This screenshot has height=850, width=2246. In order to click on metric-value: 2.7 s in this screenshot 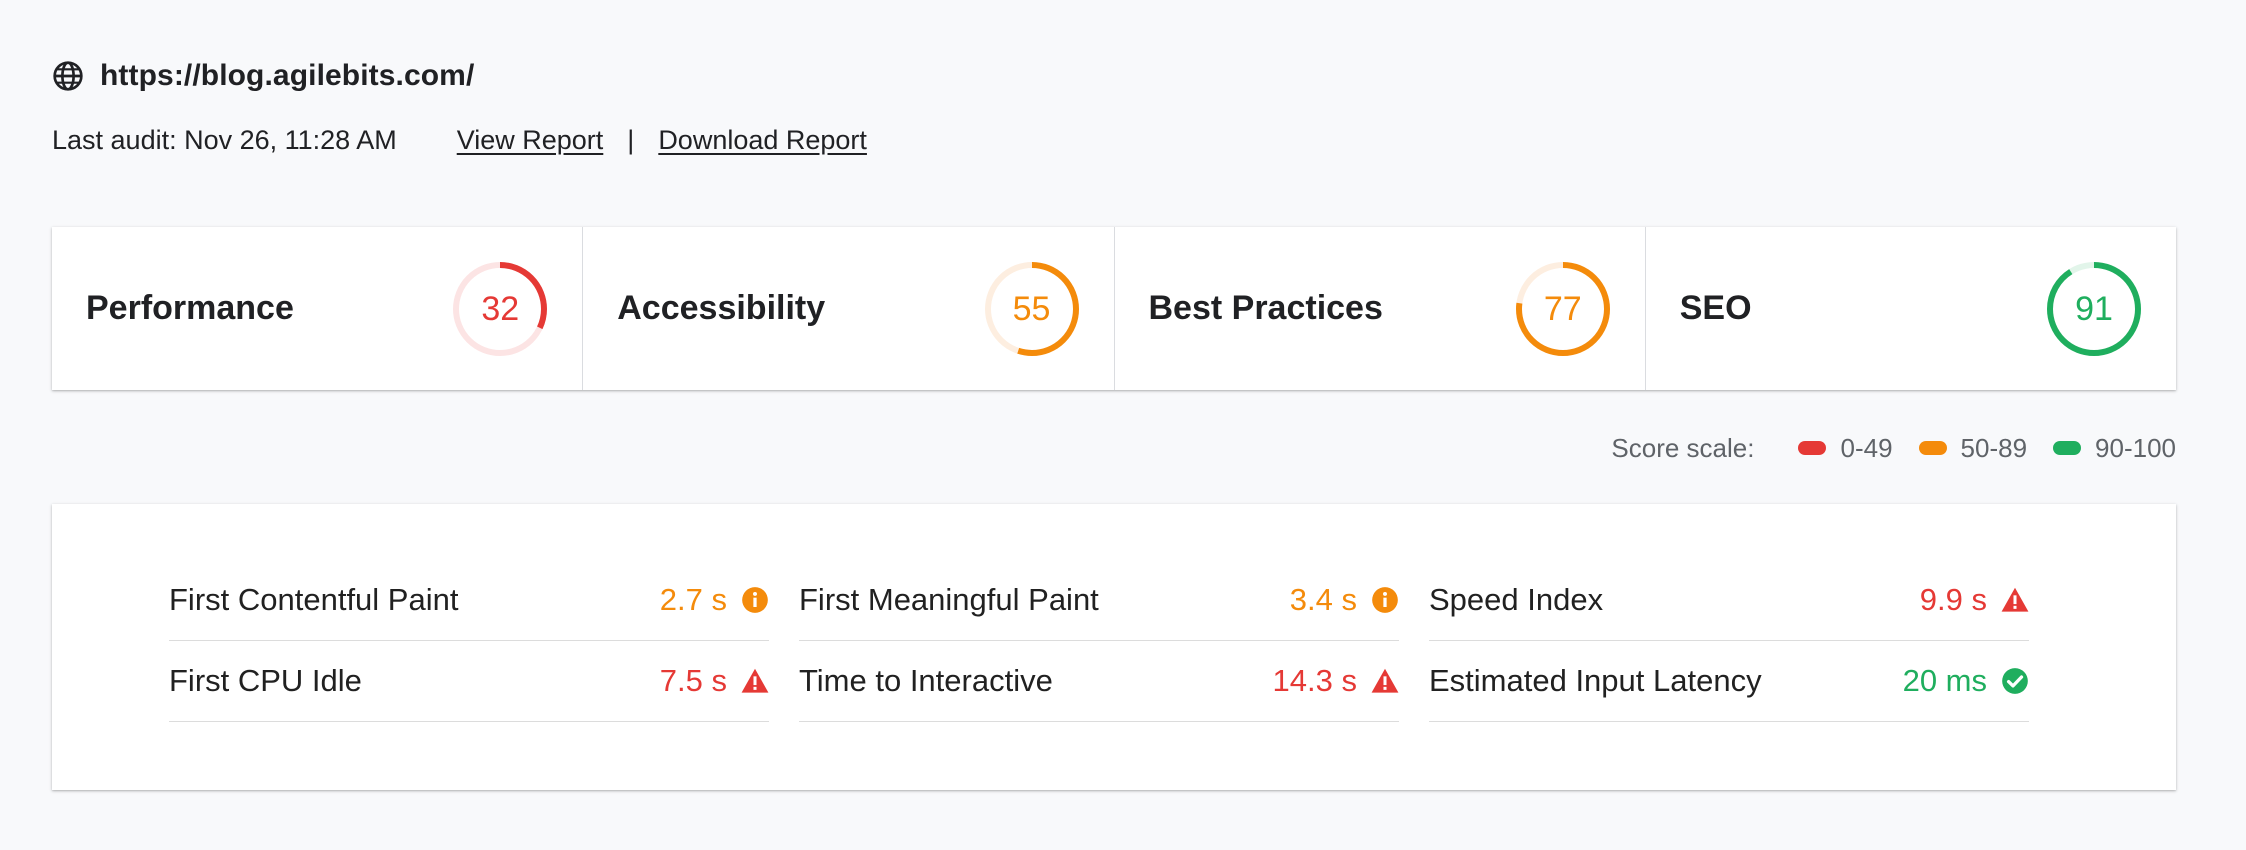, I will do `click(693, 599)`.